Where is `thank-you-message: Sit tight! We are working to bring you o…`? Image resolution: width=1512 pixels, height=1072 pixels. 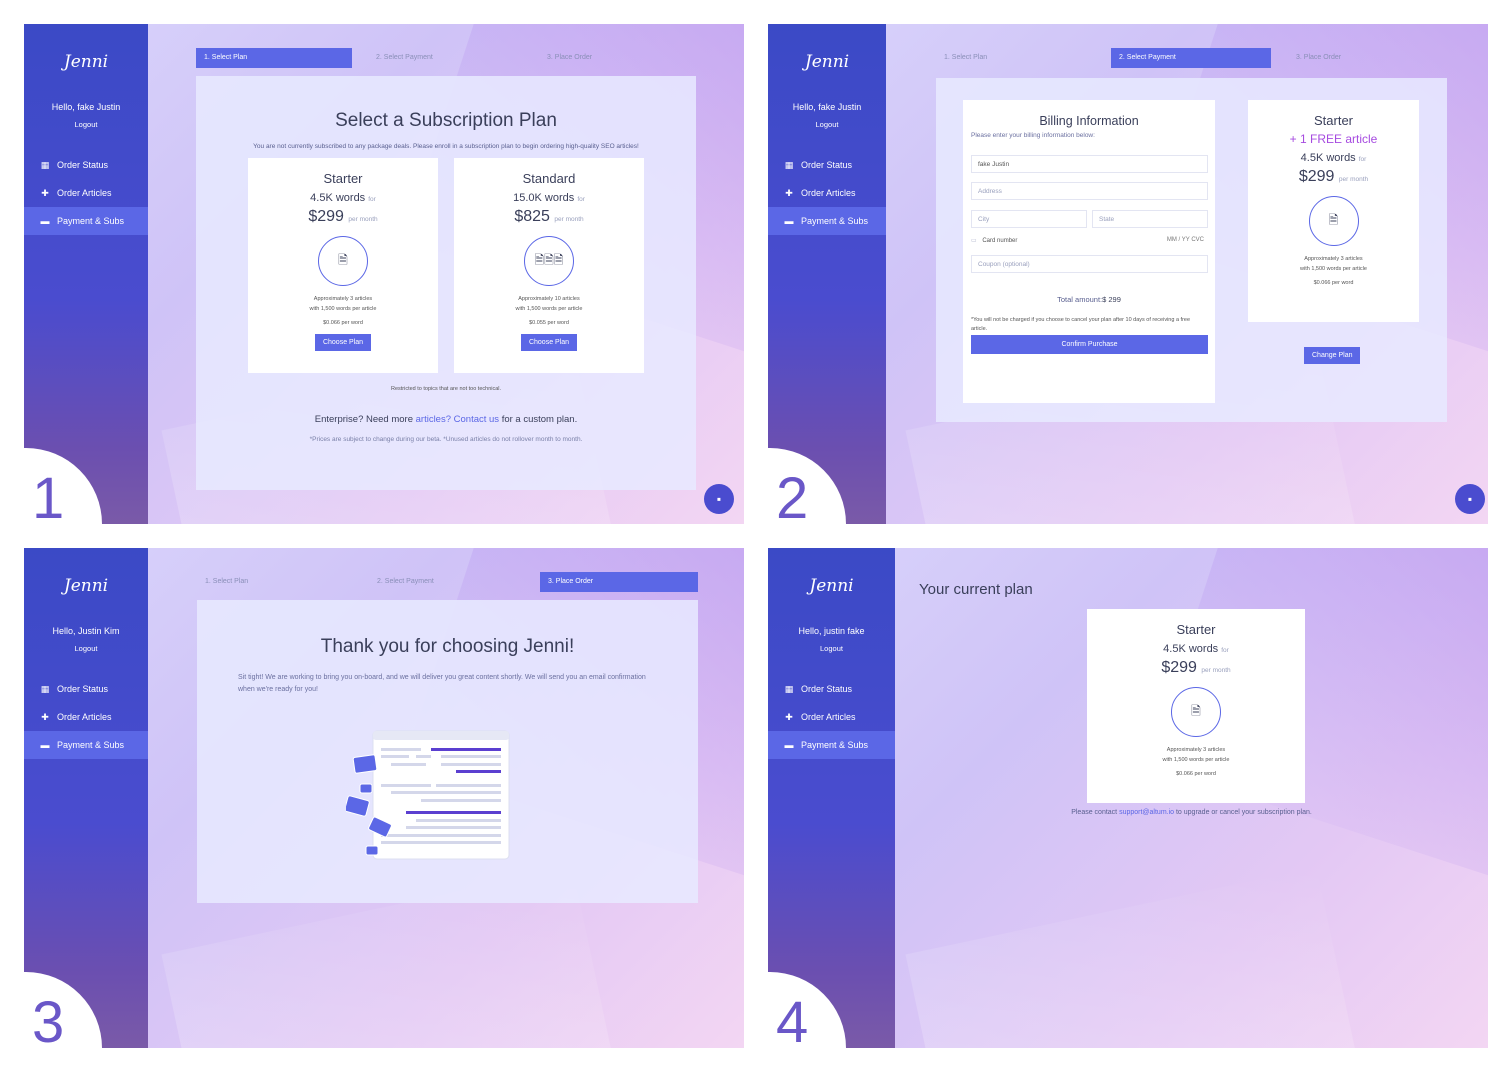
thank-you-message: Sit tight! We are working to bring you o… is located at coordinates (442, 683).